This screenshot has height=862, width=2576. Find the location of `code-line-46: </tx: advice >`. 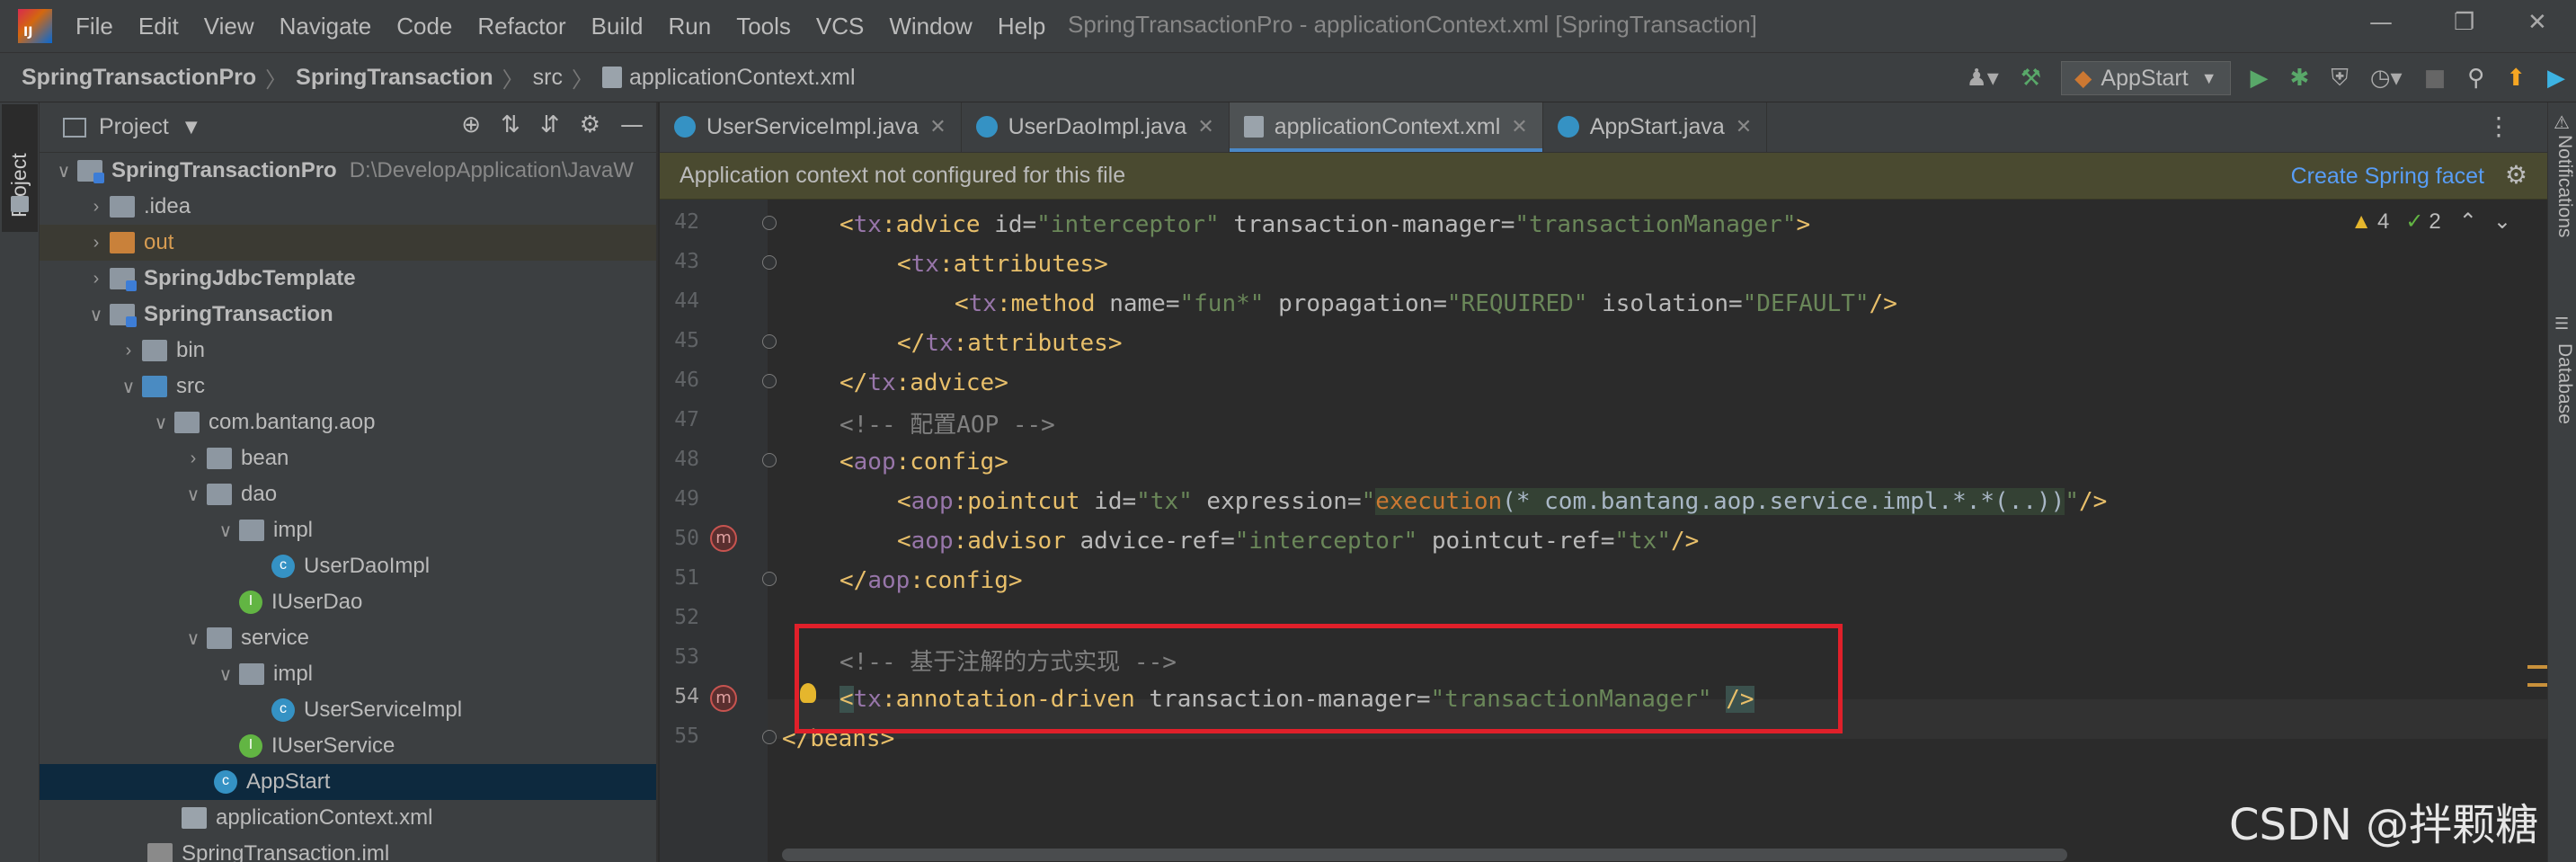

code-line-46: </tx: advice > is located at coordinates (923, 383).